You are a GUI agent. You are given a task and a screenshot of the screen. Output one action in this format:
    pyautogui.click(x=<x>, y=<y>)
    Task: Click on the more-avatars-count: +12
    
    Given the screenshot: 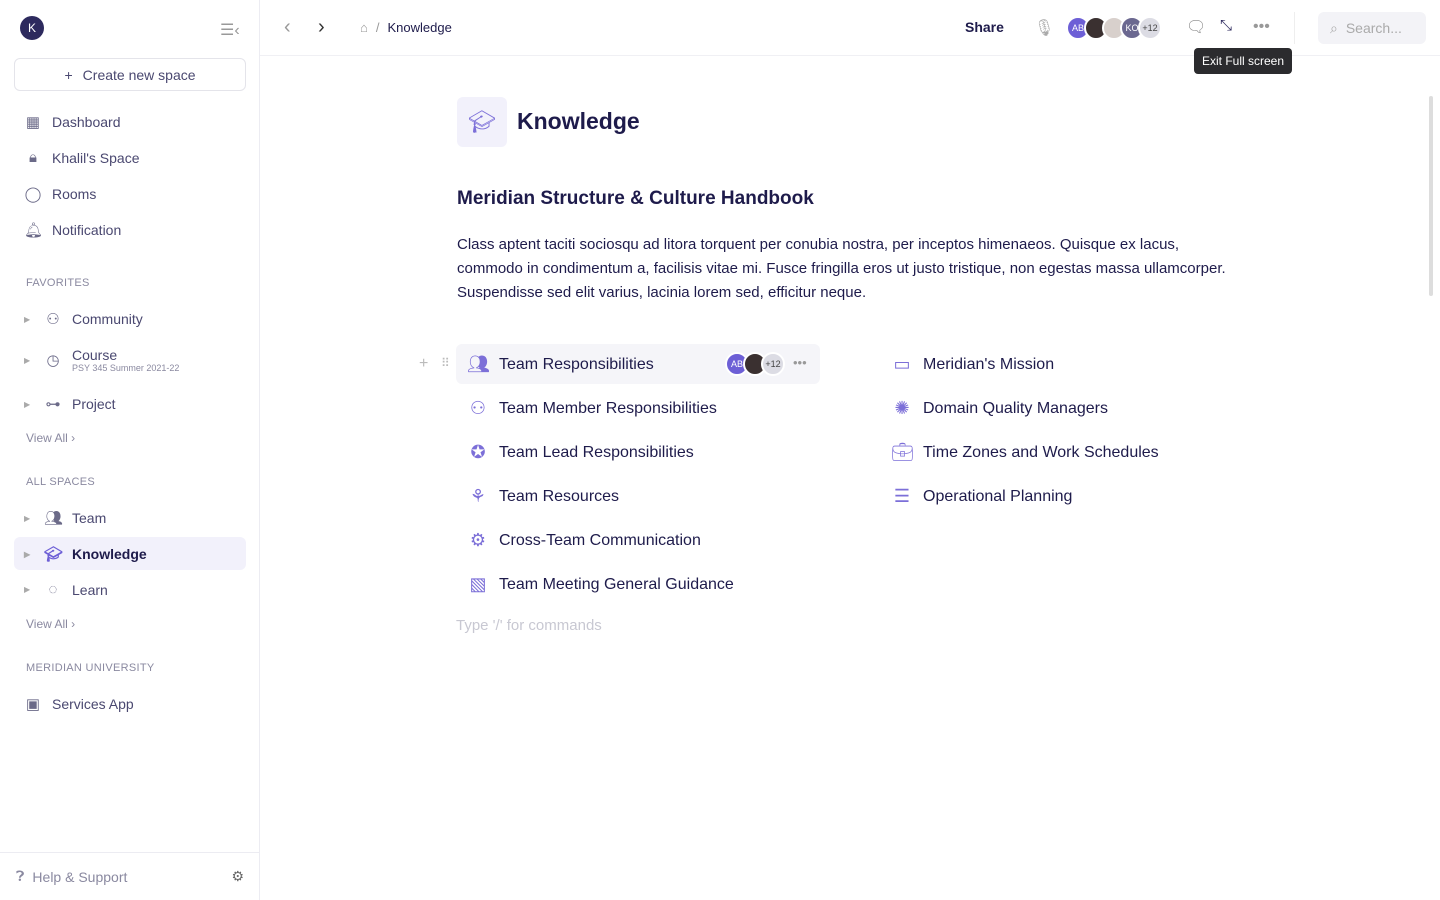 What is the action you would take?
    pyautogui.click(x=773, y=364)
    